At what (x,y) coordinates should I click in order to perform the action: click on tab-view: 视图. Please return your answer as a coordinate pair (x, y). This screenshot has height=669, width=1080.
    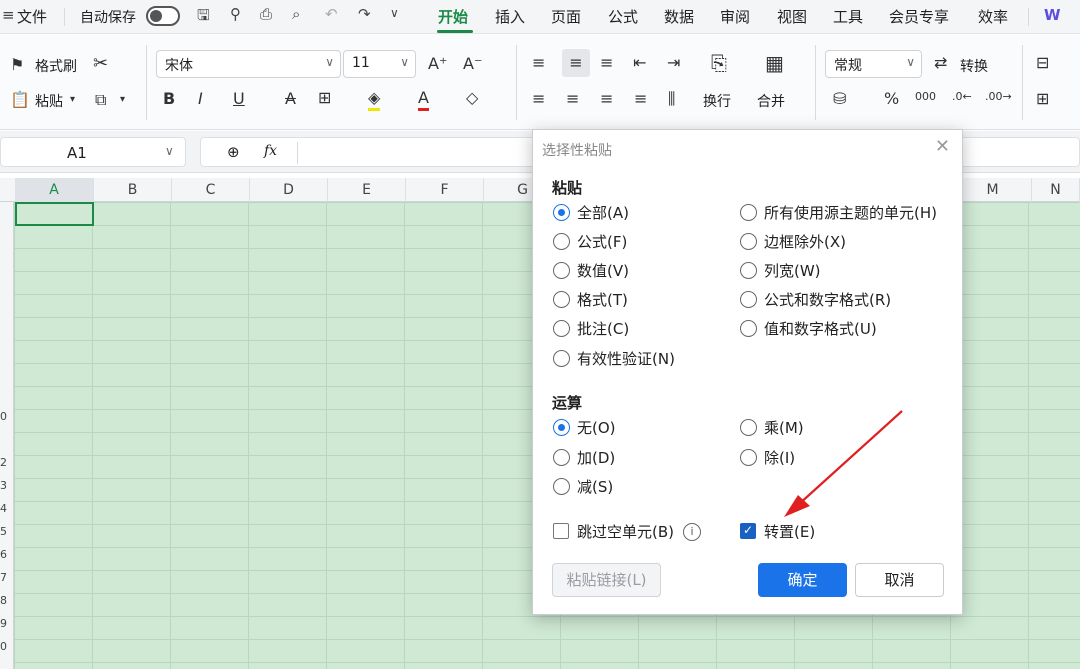
    Looking at the image, I should click on (792, 16).